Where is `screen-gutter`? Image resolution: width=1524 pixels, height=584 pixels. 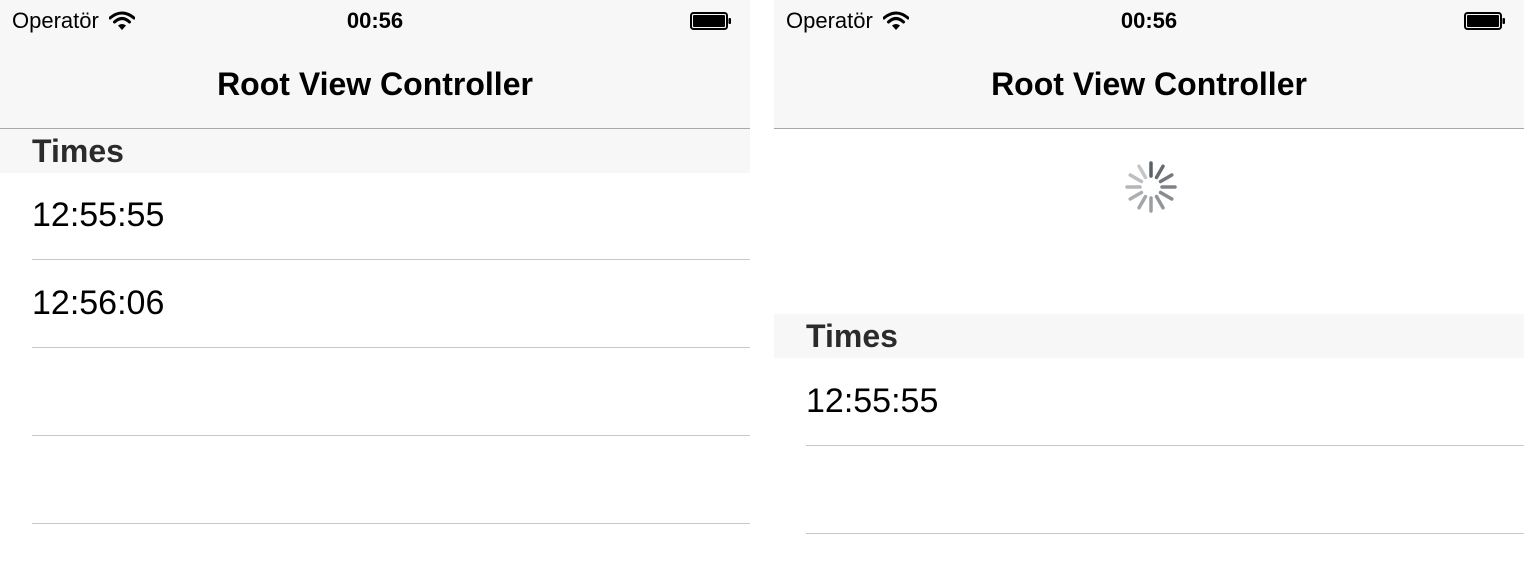
screen-gutter is located at coordinates (762, 292).